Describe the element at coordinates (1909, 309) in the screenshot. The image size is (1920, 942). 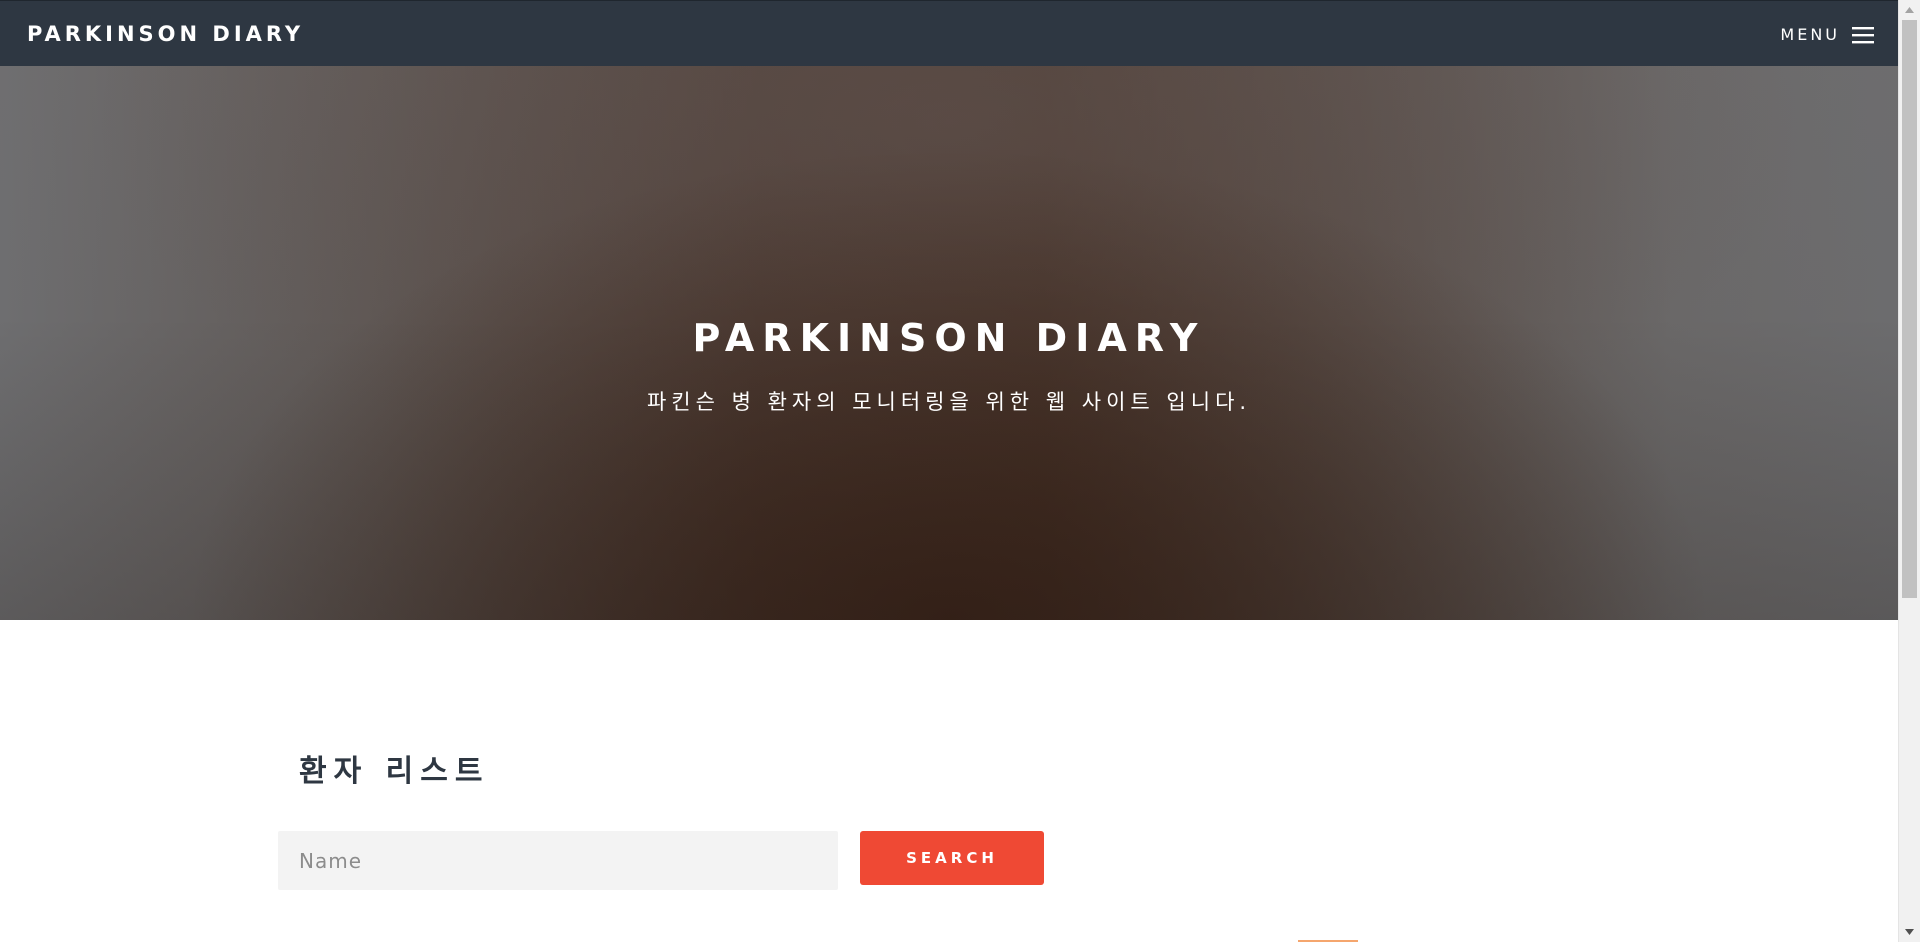
I see `scrollbar-thumb` at that location.